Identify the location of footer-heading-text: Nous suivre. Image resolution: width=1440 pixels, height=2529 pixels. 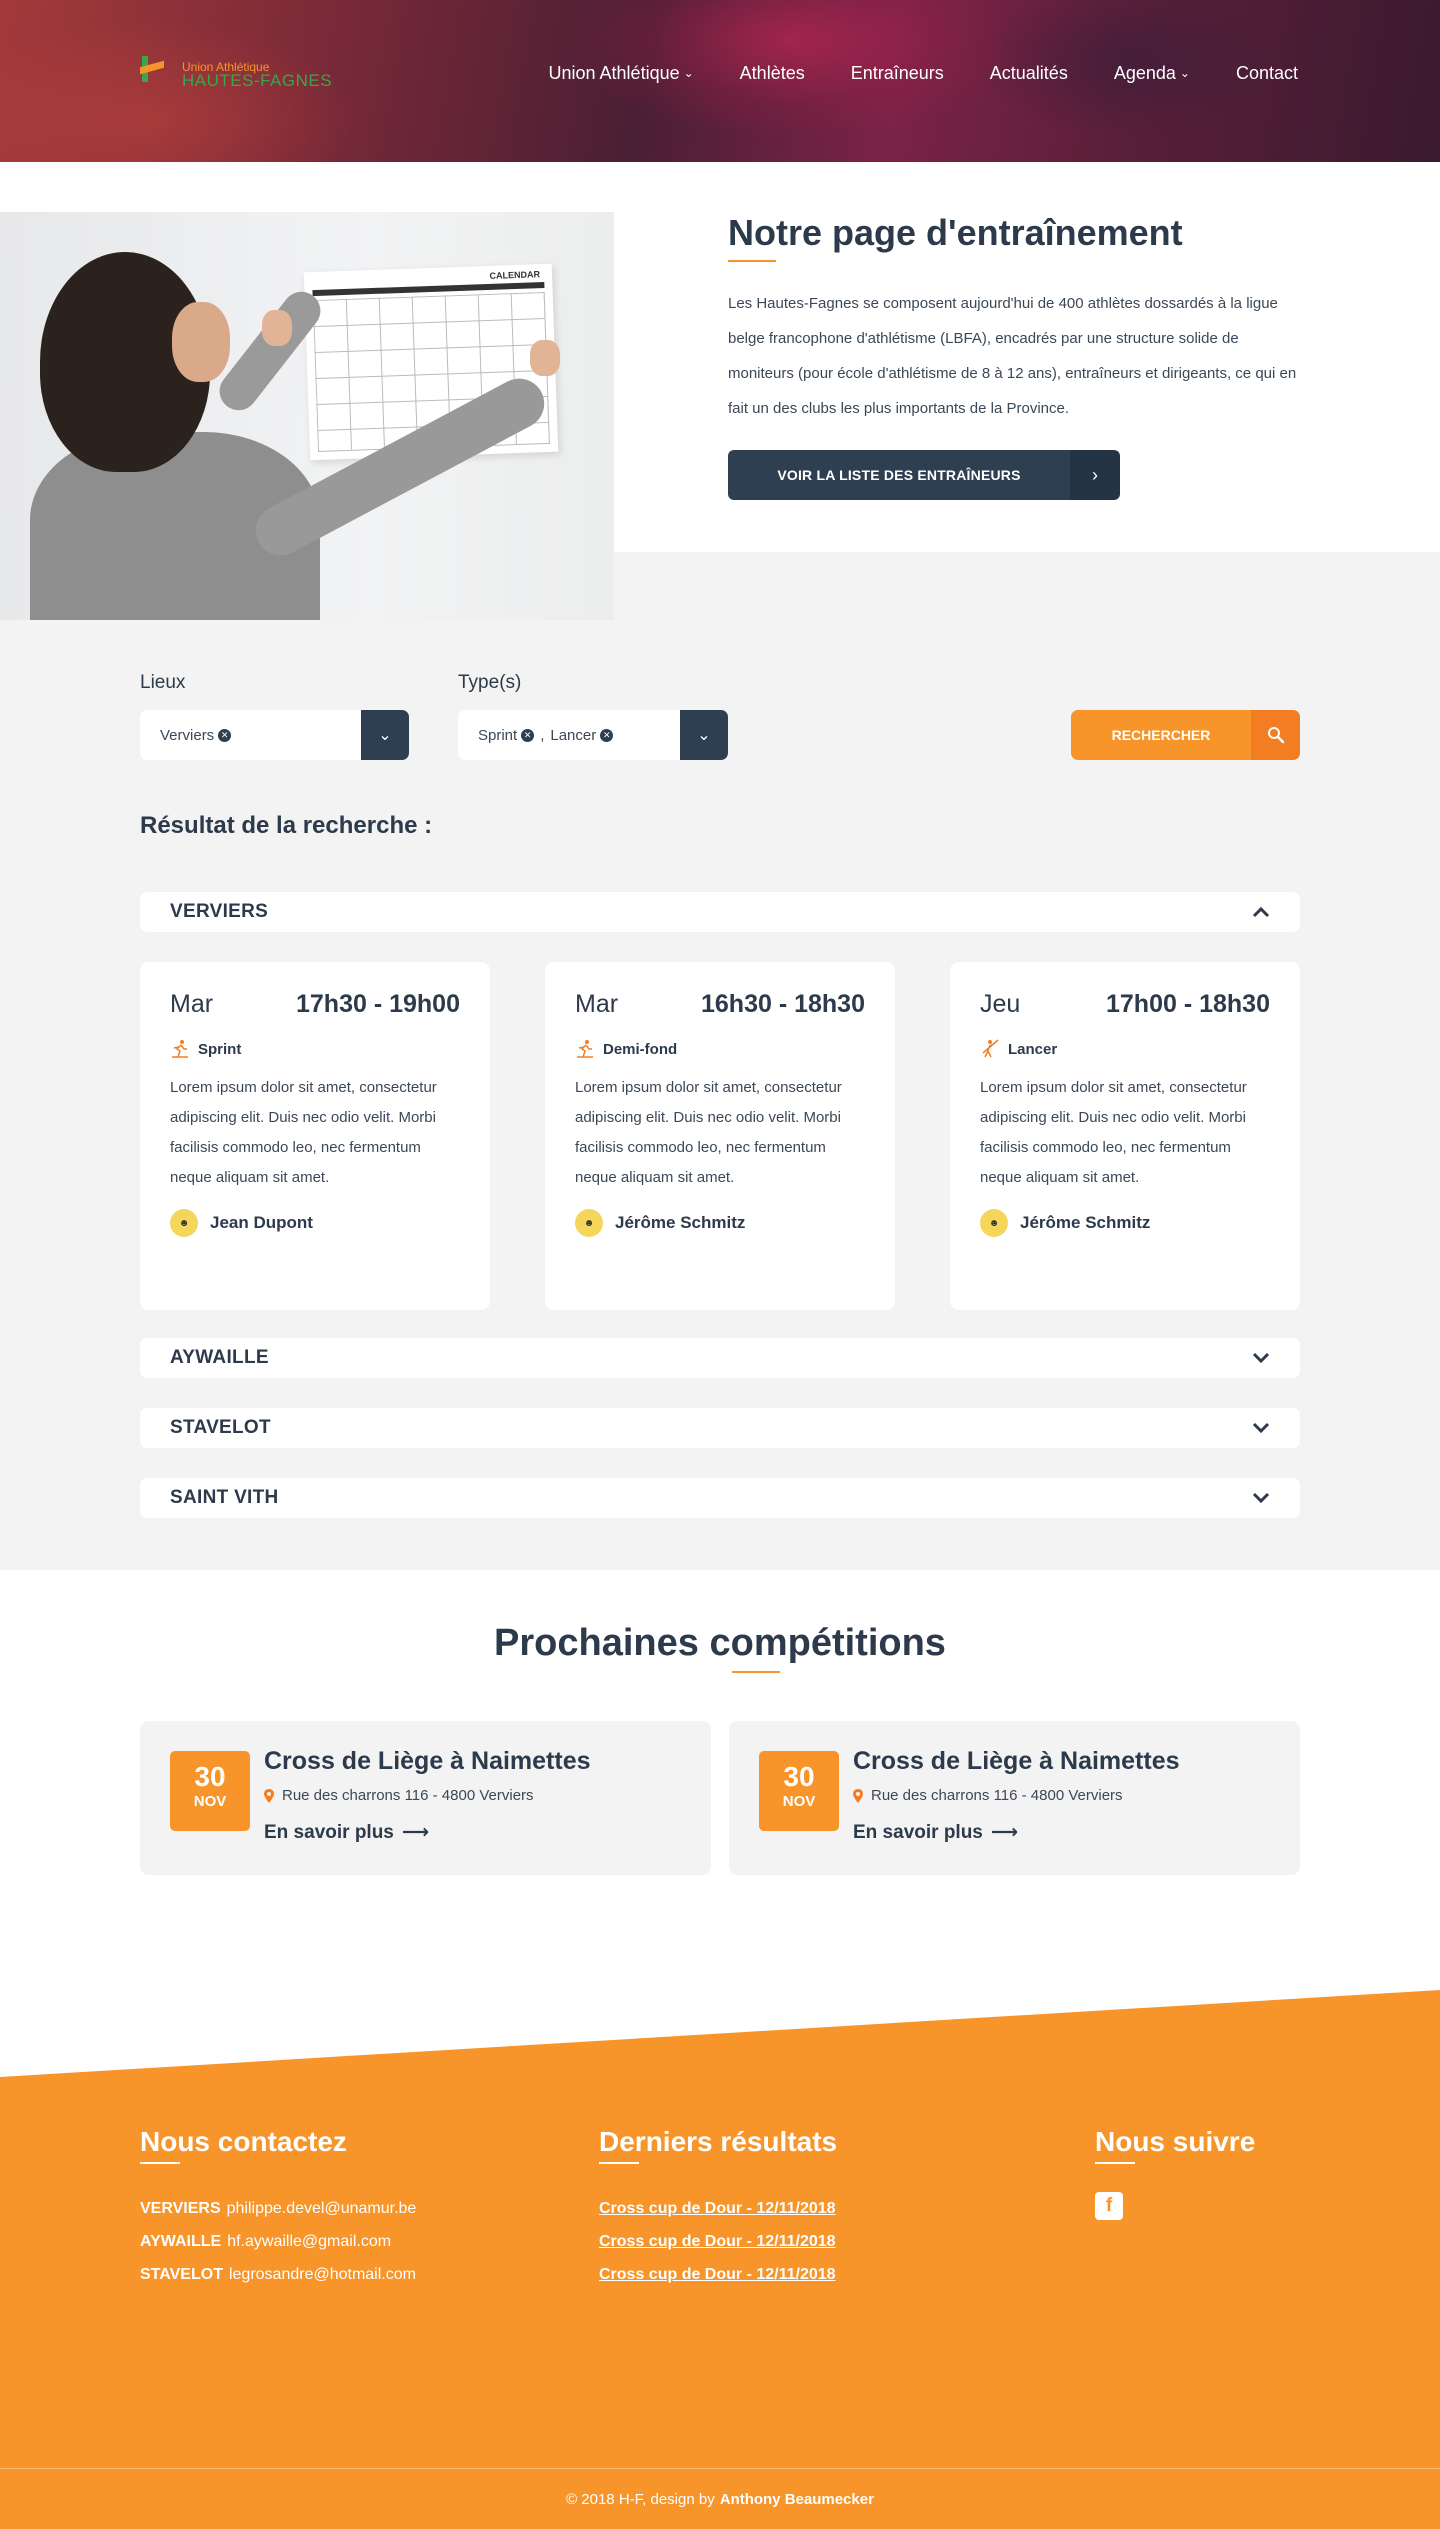
(1175, 2141).